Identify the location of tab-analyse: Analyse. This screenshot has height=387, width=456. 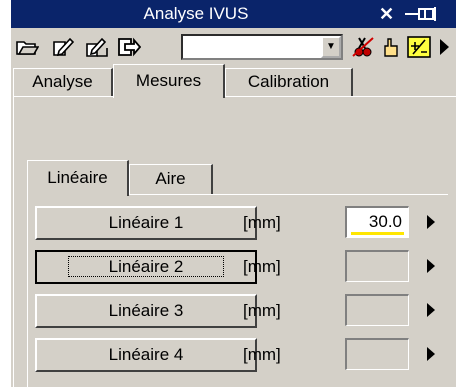
(63, 82).